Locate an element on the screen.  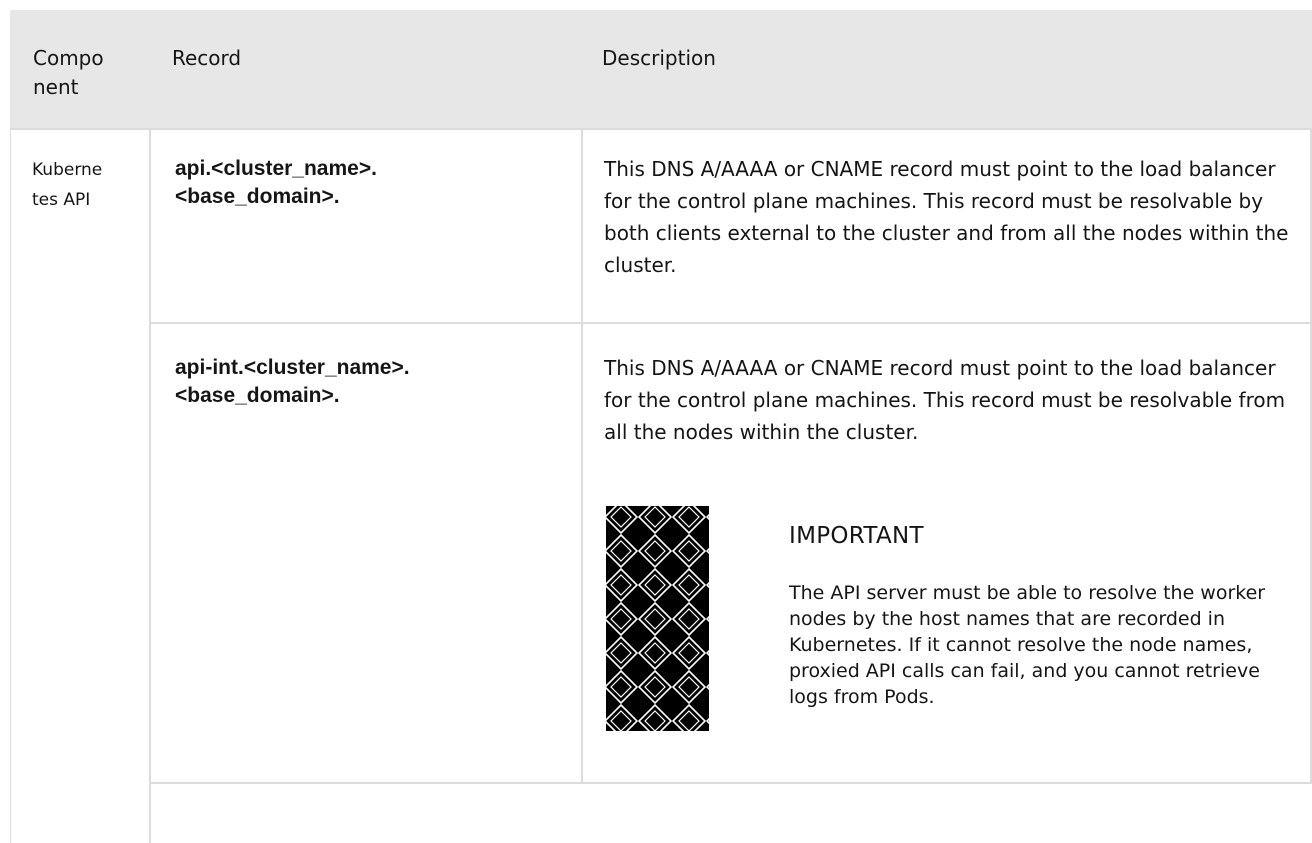
table-left-border is located at coordinates (10, 486).